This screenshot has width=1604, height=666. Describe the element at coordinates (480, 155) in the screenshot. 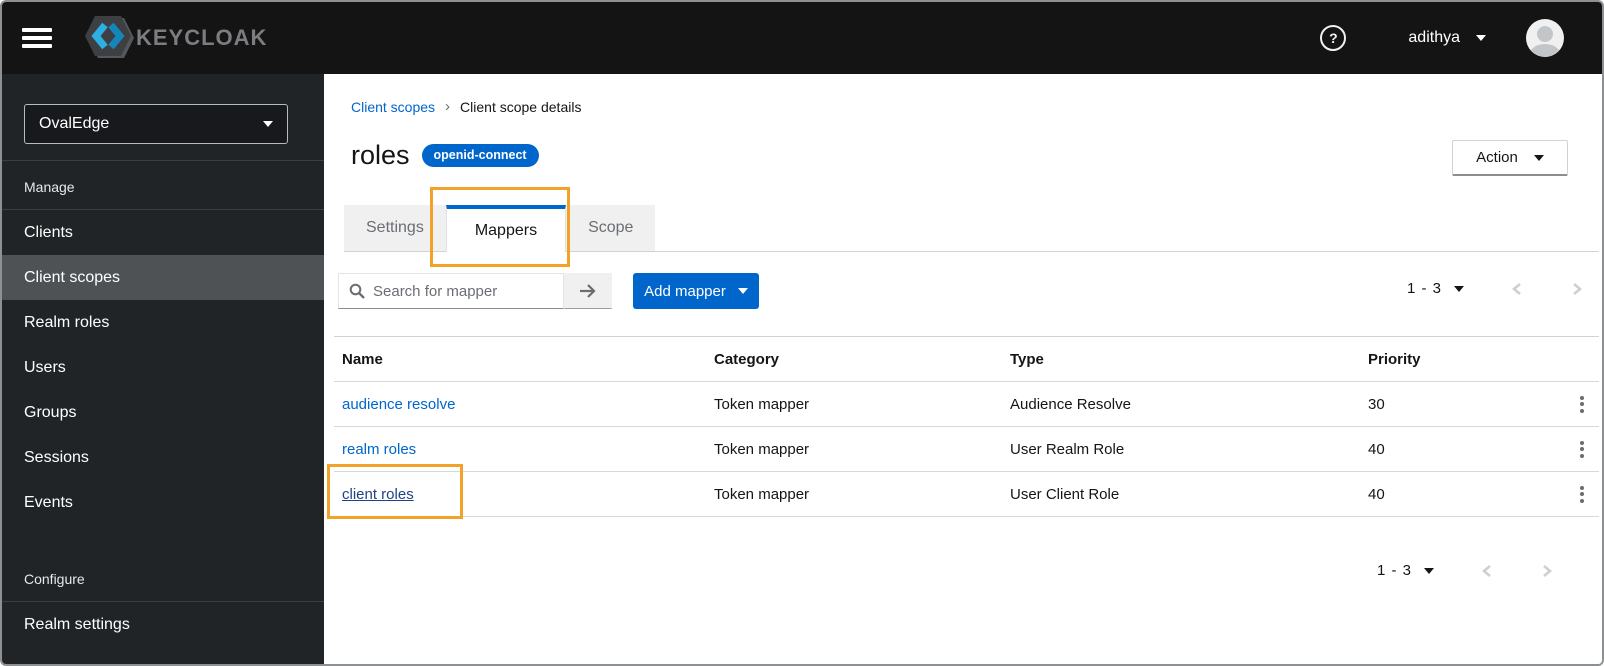

I see `protocol-badge: openid-connect` at that location.